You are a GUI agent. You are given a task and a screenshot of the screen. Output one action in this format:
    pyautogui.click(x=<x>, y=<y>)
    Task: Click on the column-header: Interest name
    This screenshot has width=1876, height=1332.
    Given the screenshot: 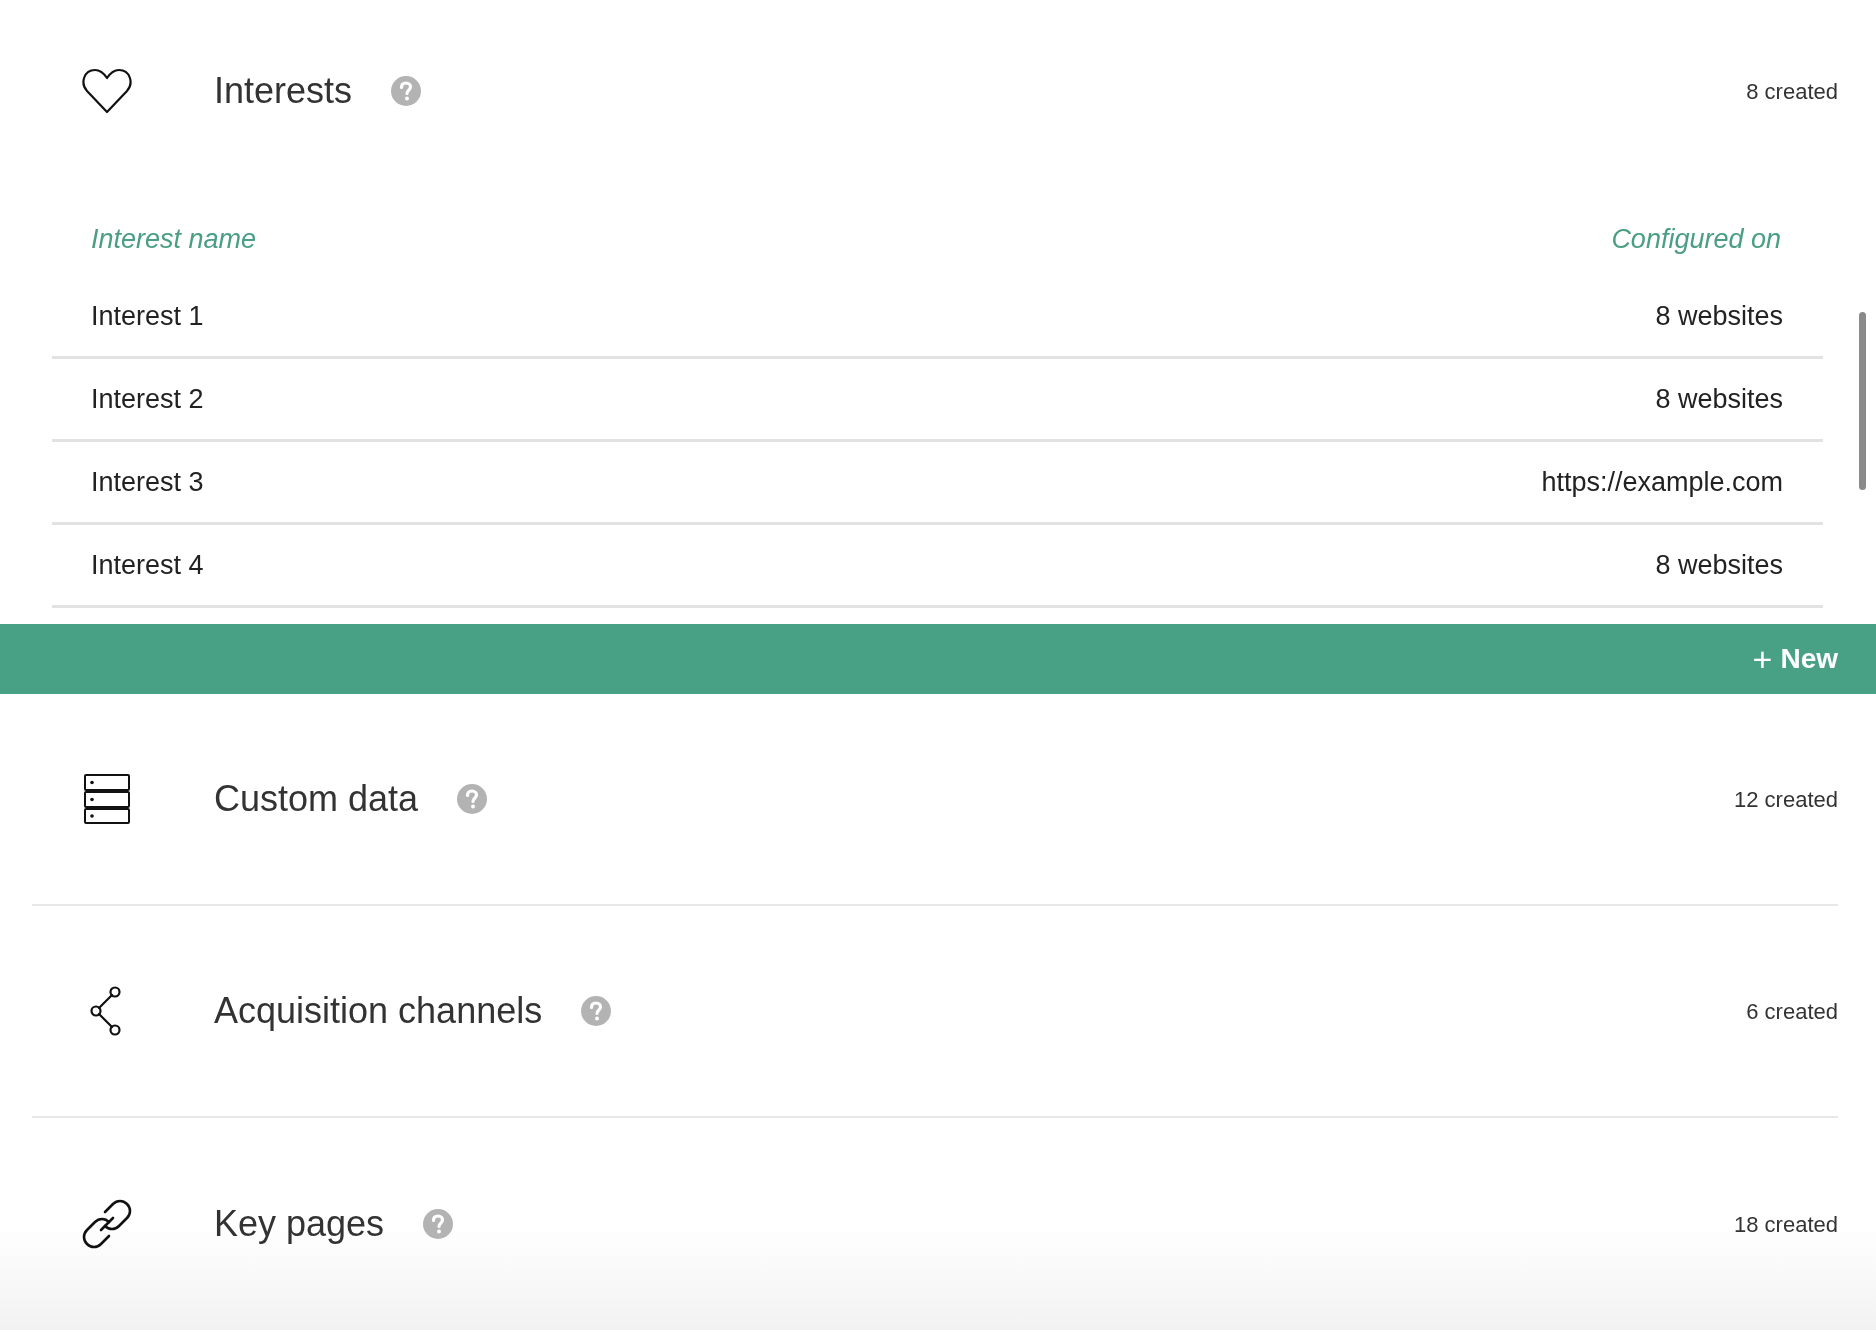 What is the action you would take?
    pyautogui.click(x=174, y=239)
    